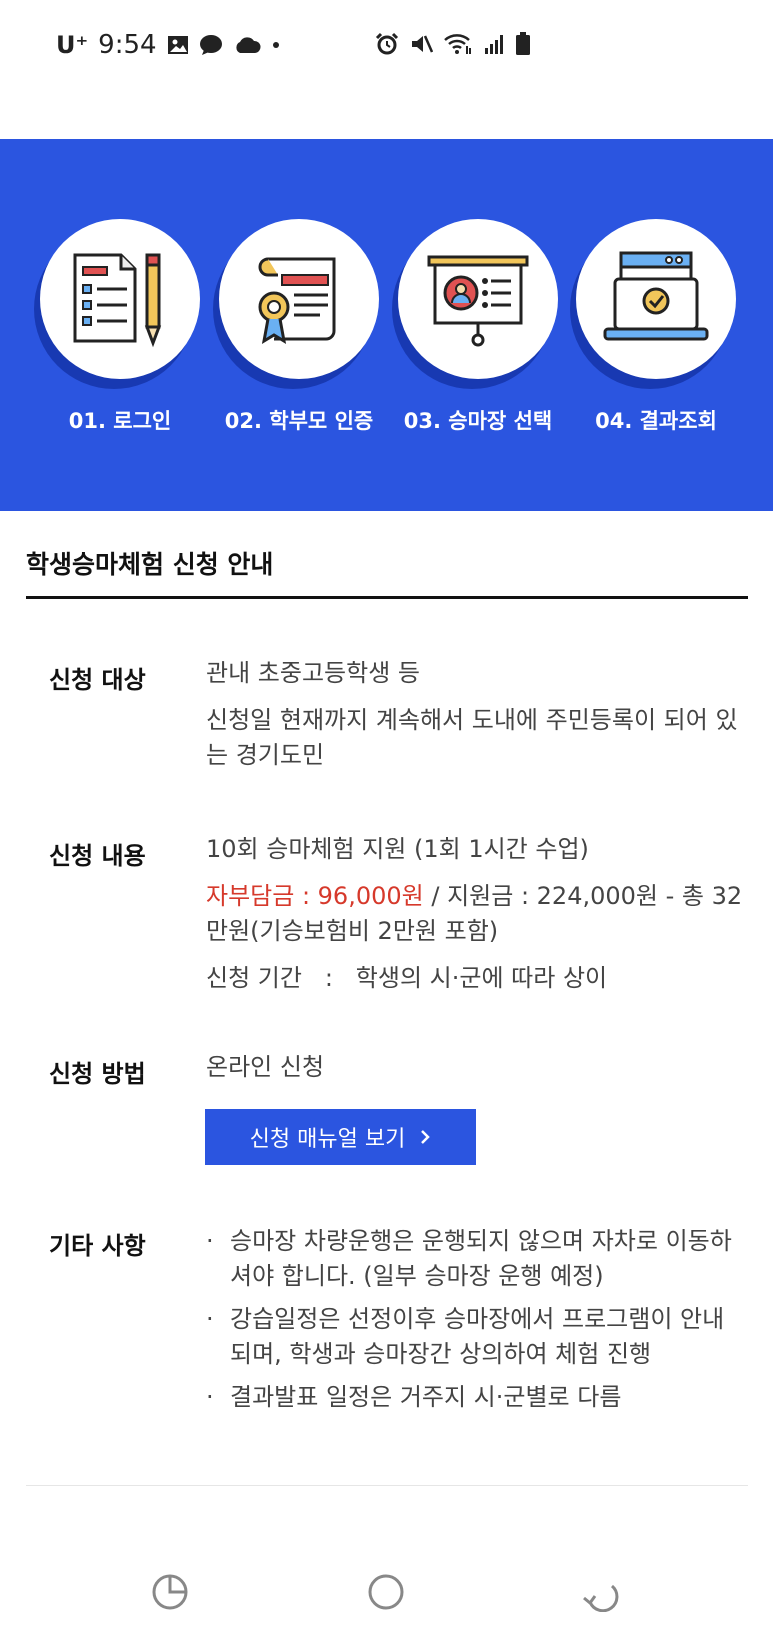  What do you see at coordinates (275, 45) in the screenshot?
I see `dot-icon` at bounding box center [275, 45].